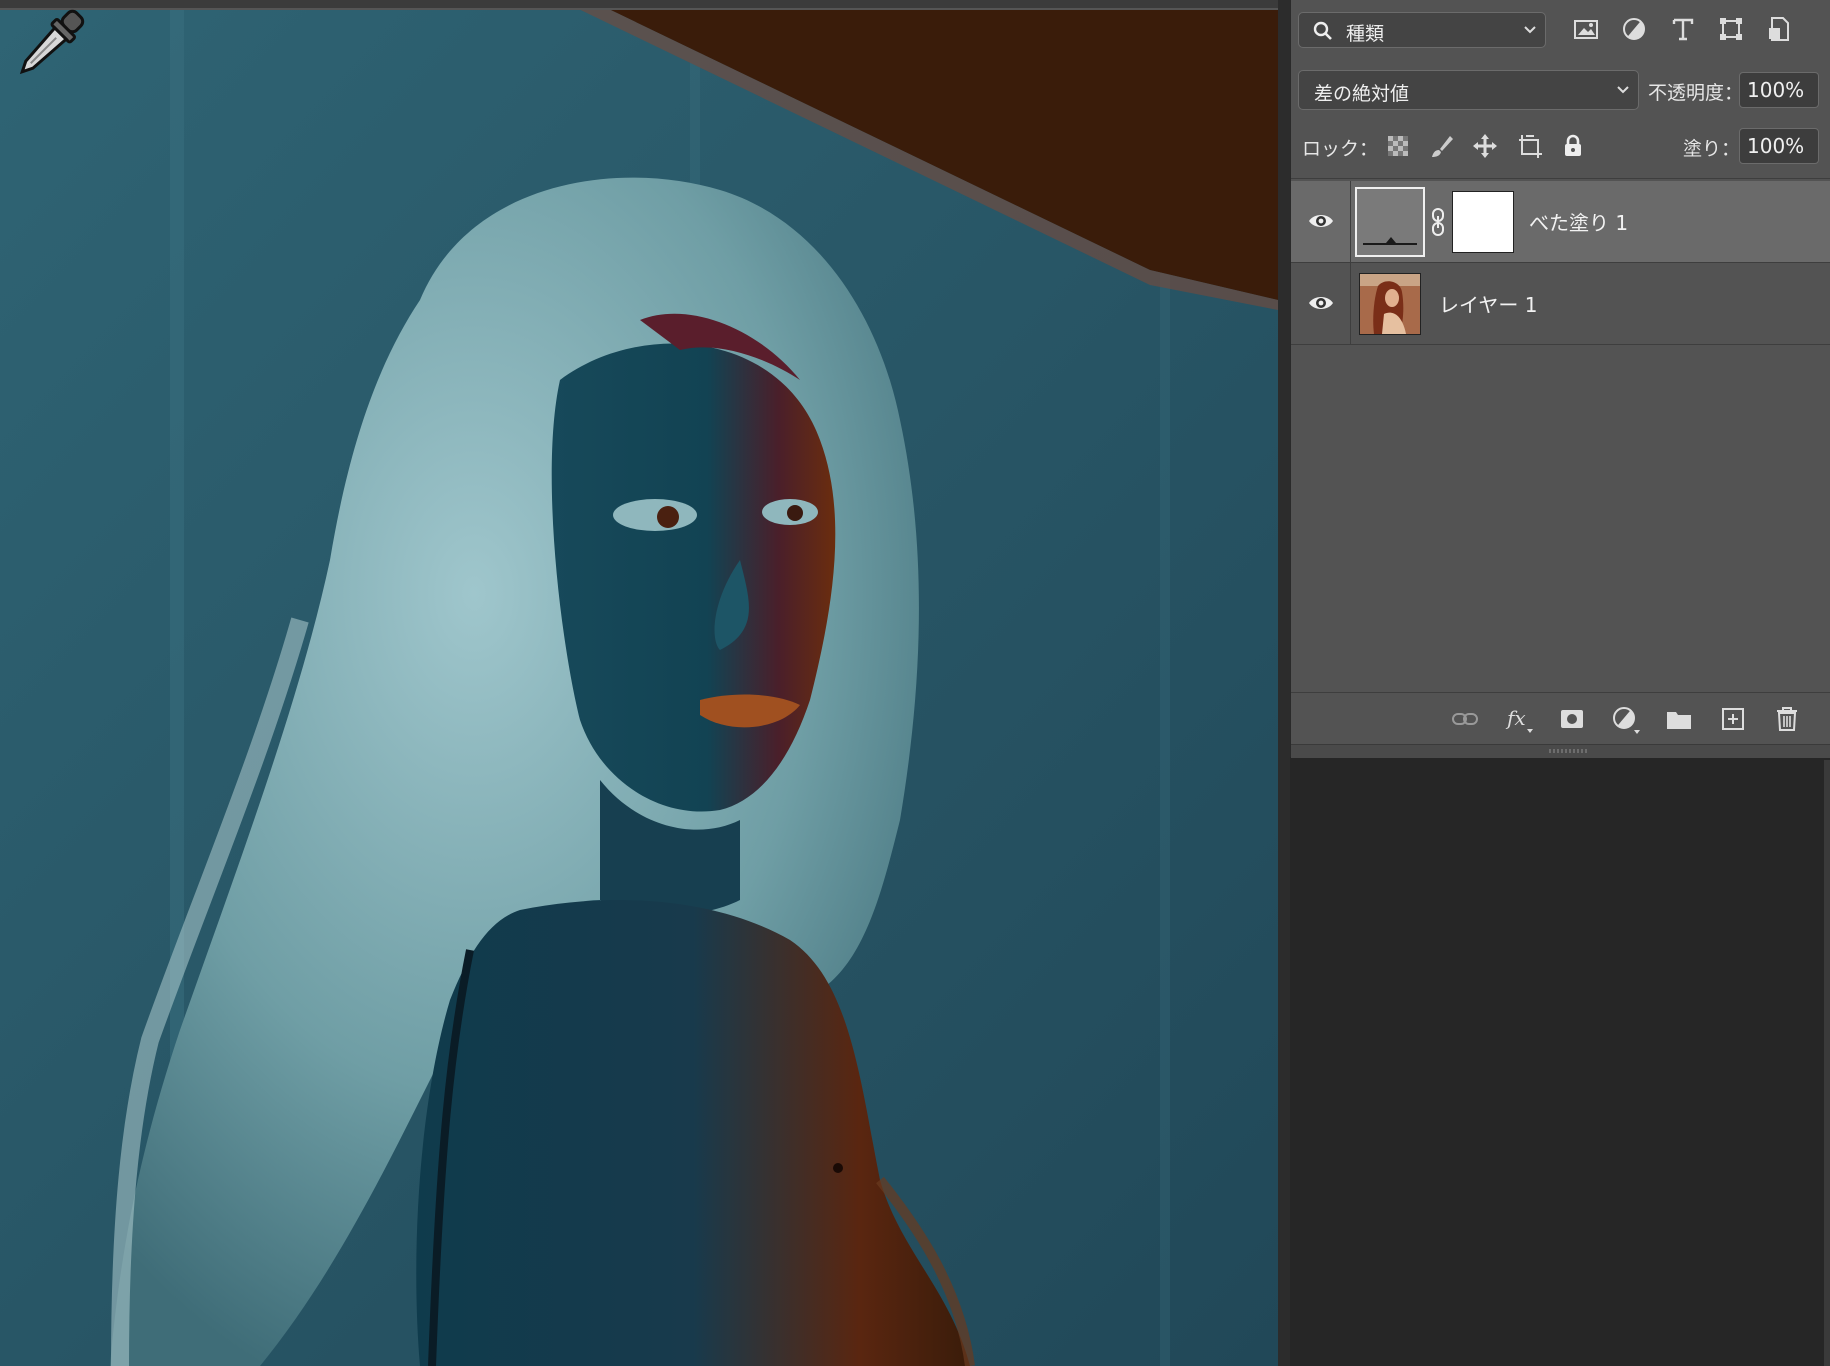  Describe the element at coordinates (1322, 30) in the screenshot. I see `search-icon` at that location.